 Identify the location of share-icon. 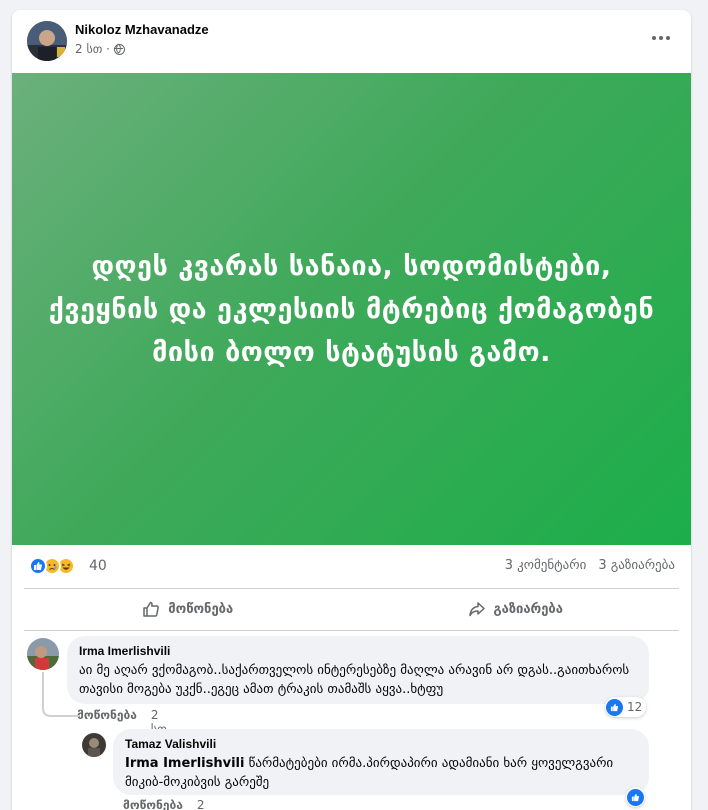
(476, 609).